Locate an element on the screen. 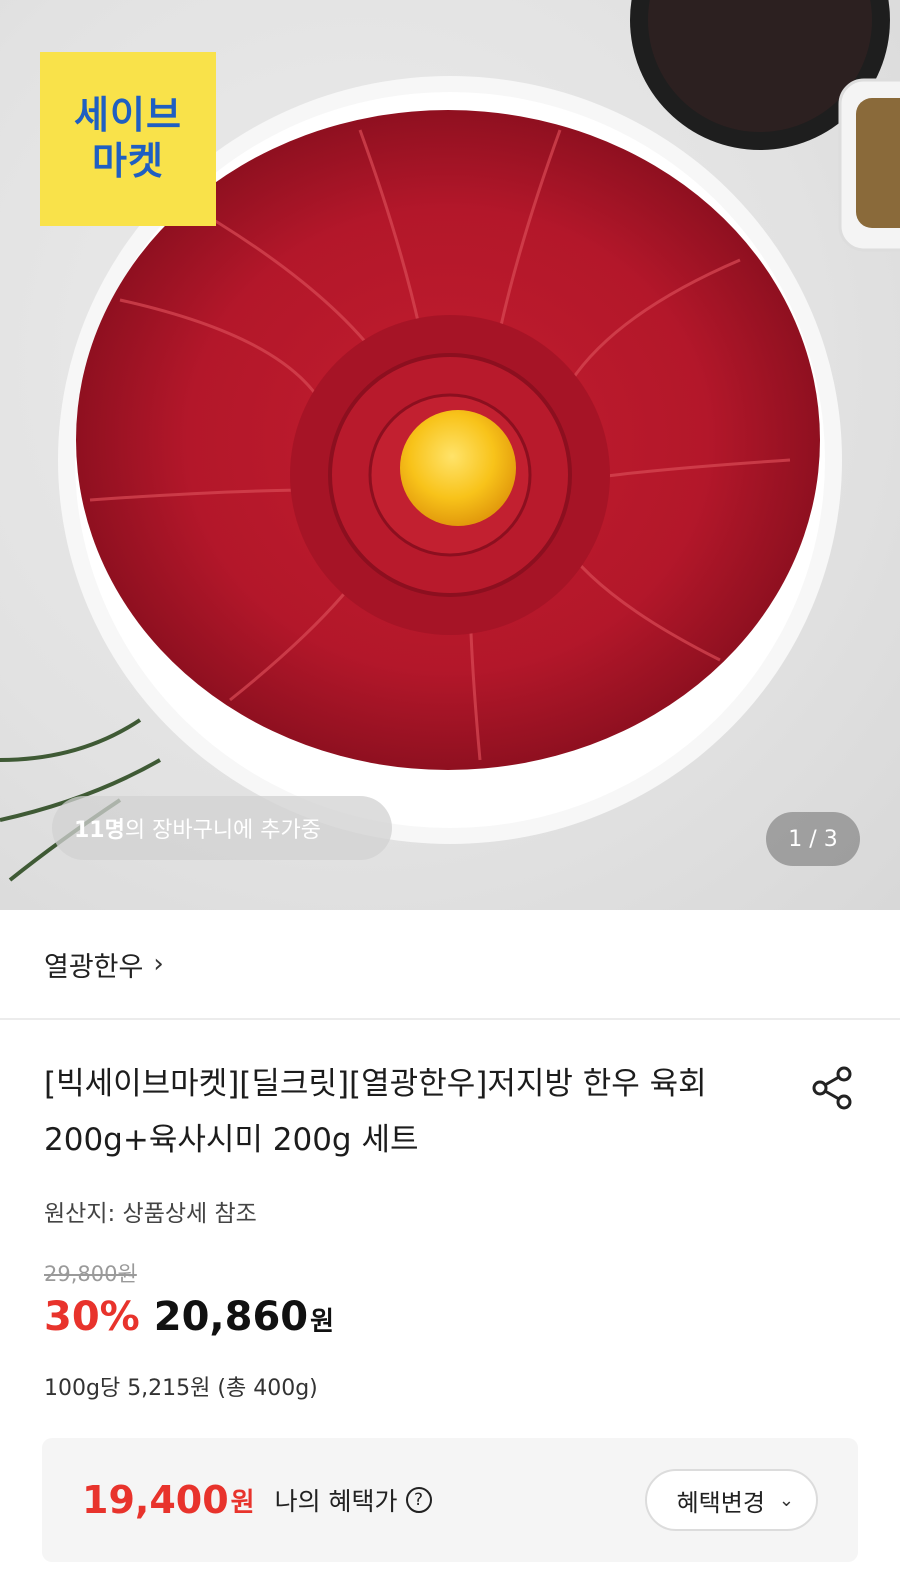 The image size is (900, 1596). benefit-label: 나의 혜택가 is located at coordinates (336, 1501).